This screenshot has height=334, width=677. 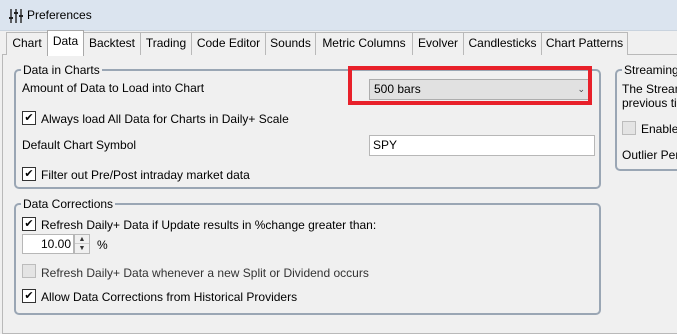 I want to click on window-title: Preferences, so click(x=59, y=15).